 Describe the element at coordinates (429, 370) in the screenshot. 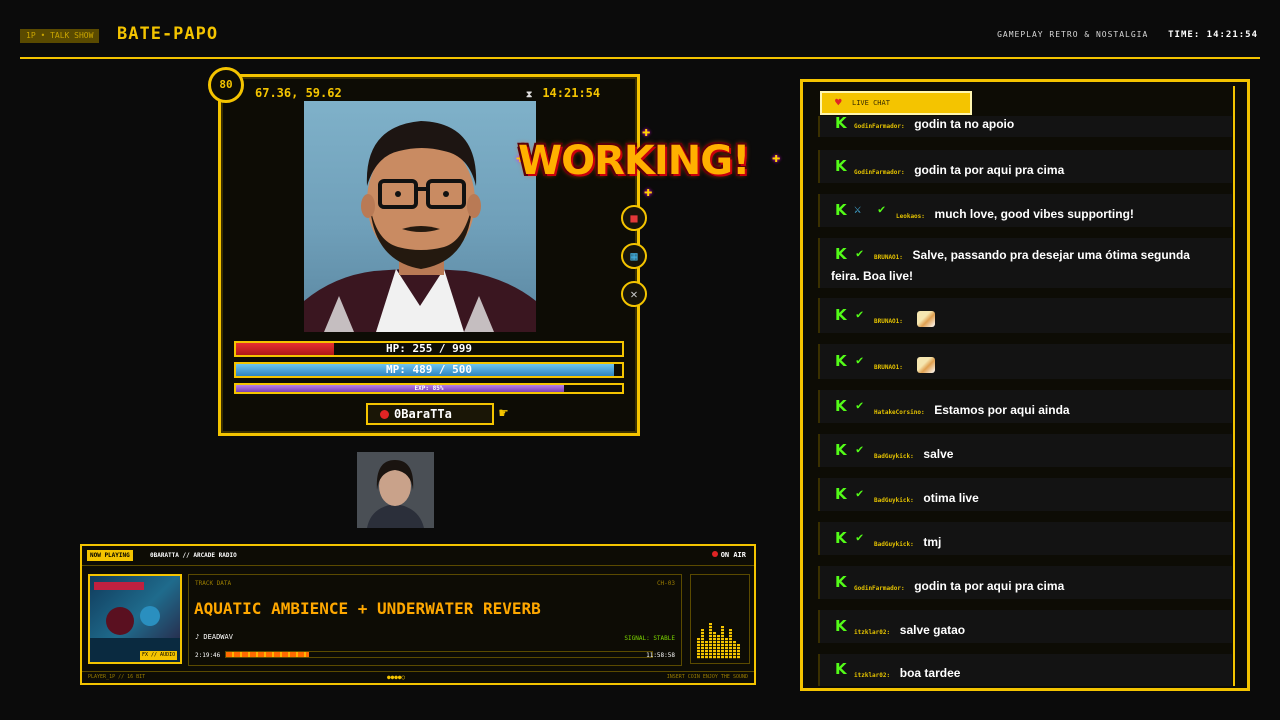

I see `mp-bar: MP: 489 / 500` at that location.